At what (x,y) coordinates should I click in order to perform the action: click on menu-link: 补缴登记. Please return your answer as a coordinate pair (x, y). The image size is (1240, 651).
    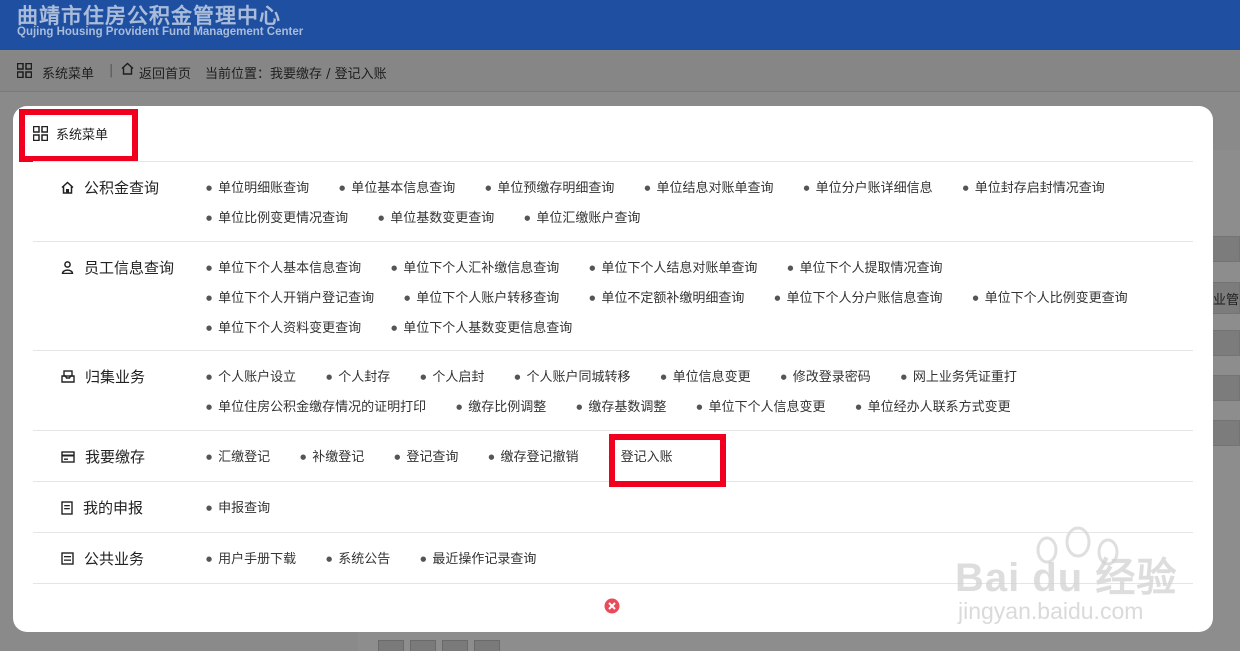
    Looking at the image, I should click on (332, 458).